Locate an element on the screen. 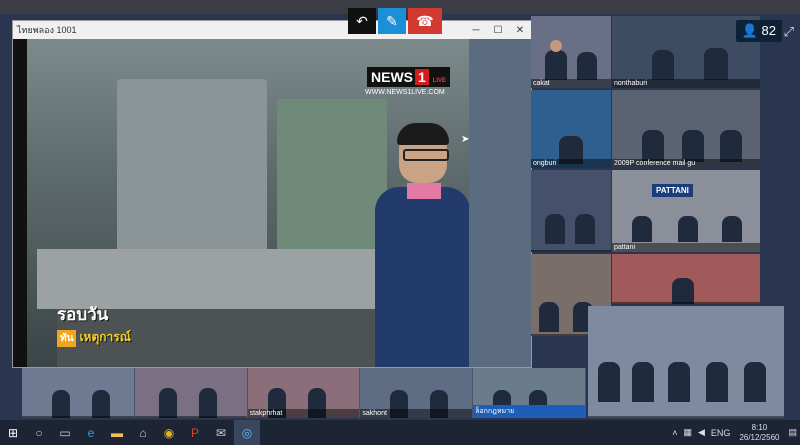 This screenshot has height=445, width=800. chrome-icon: ◉ is located at coordinates (169, 432).